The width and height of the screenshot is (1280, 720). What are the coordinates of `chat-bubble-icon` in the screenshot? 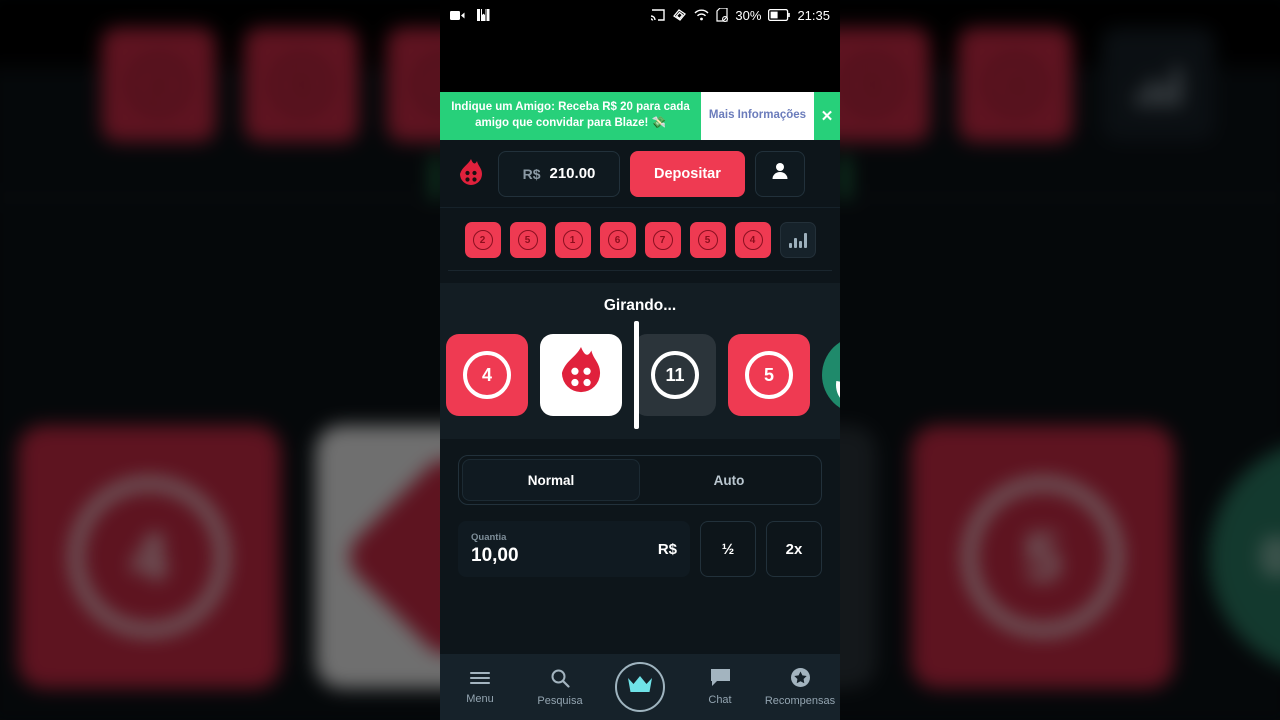 It's located at (720, 679).